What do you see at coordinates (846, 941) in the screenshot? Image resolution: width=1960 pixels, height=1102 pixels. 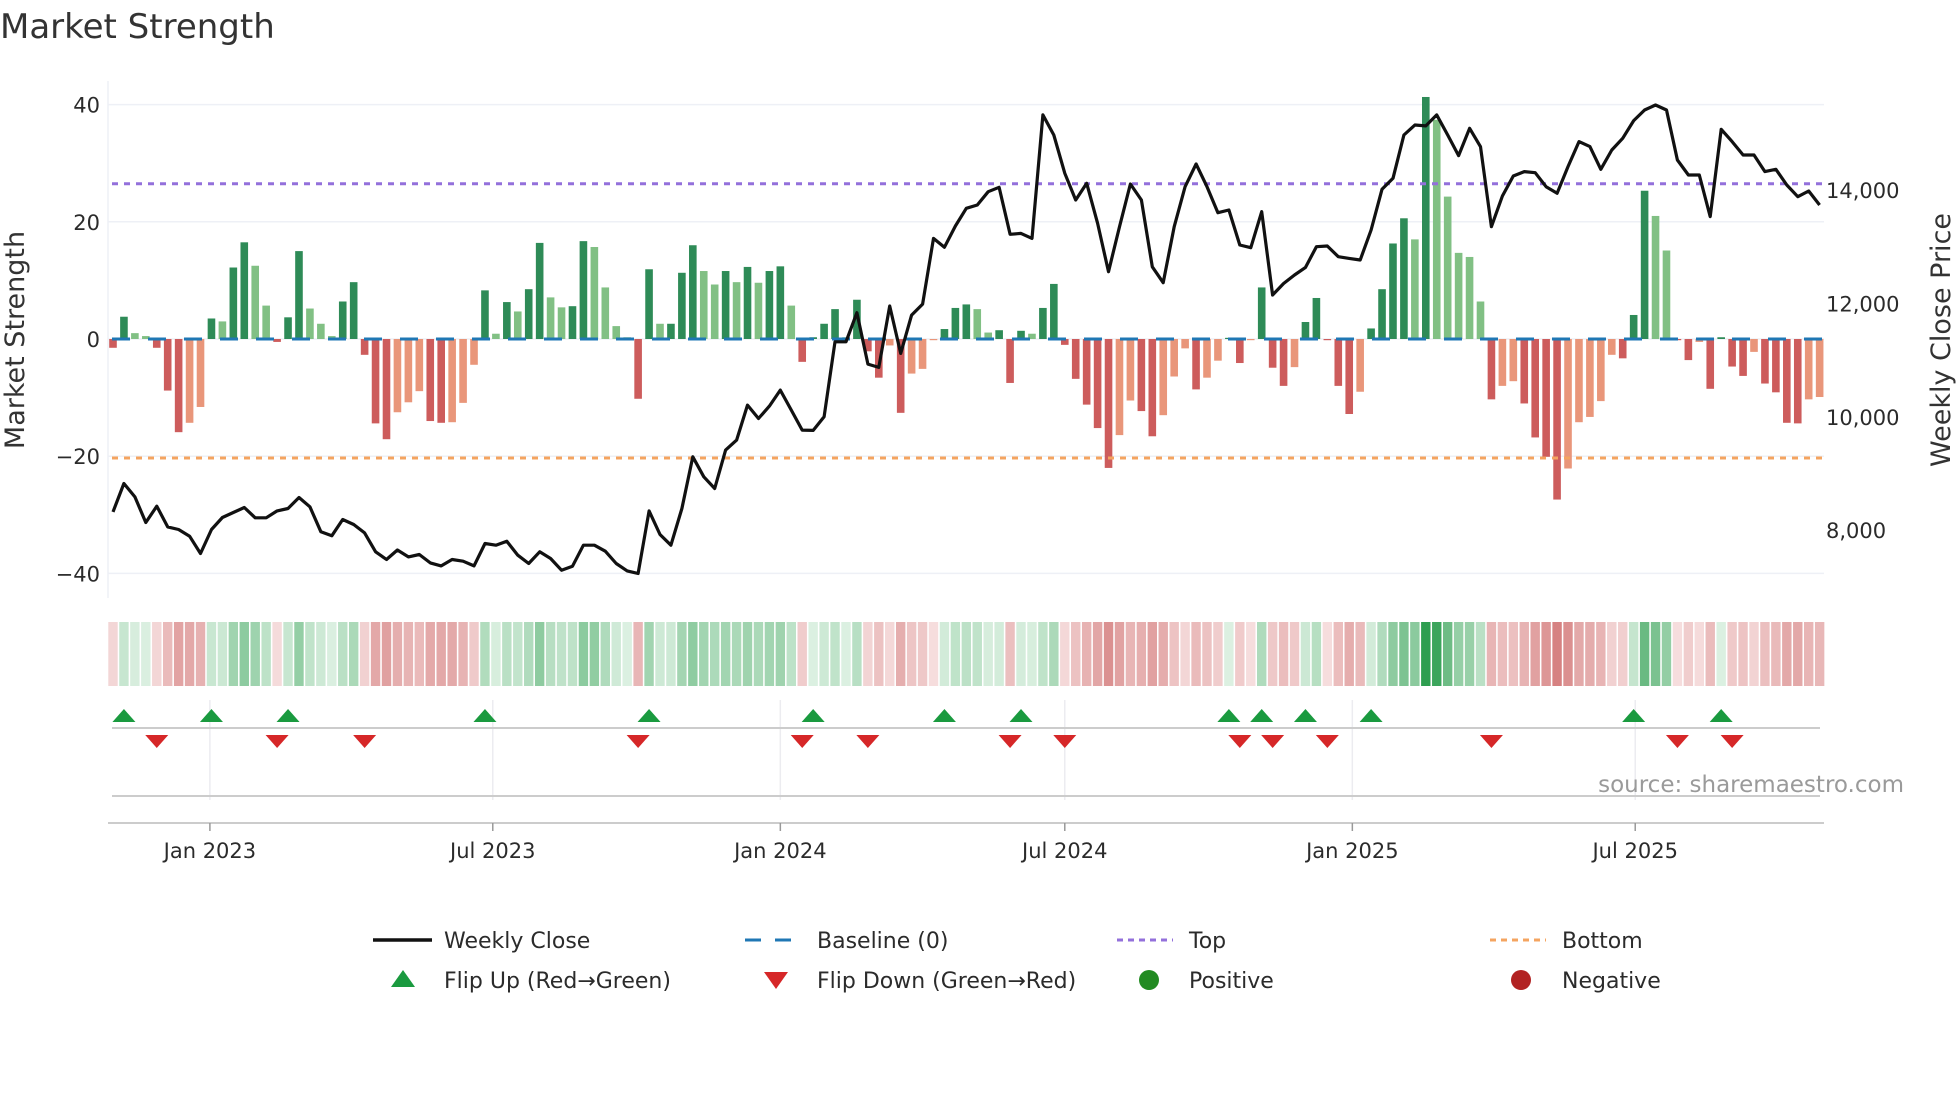 I see `legend-item-baseline: Baseline (0)` at bounding box center [846, 941].